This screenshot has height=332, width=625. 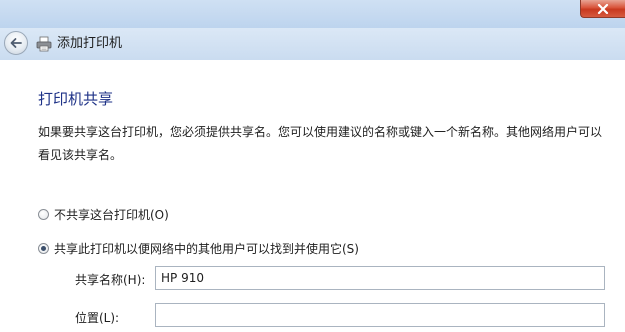 I want to click on page-title: 打印机共享, so click(x=76, y=99).